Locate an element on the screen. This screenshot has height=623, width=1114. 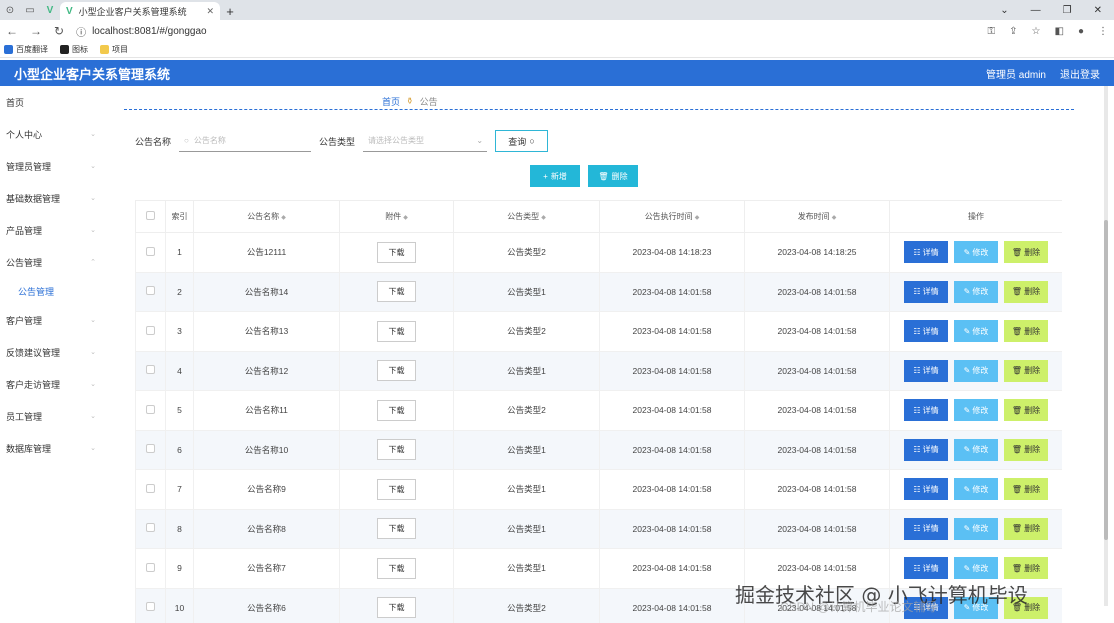
query-button: 查询 ○ is located at coordinates (522, 141).